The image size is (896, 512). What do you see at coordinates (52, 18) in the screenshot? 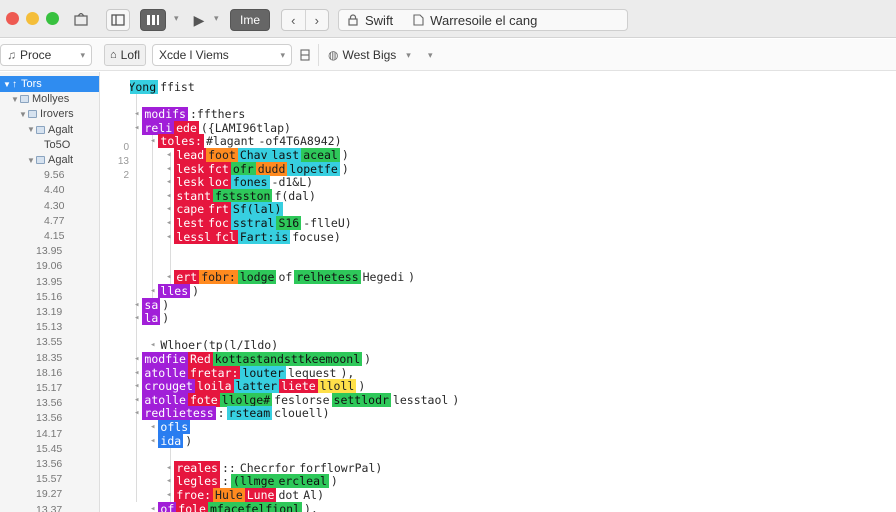
I see `zoom-window-button` at bounding box center [52, 18].